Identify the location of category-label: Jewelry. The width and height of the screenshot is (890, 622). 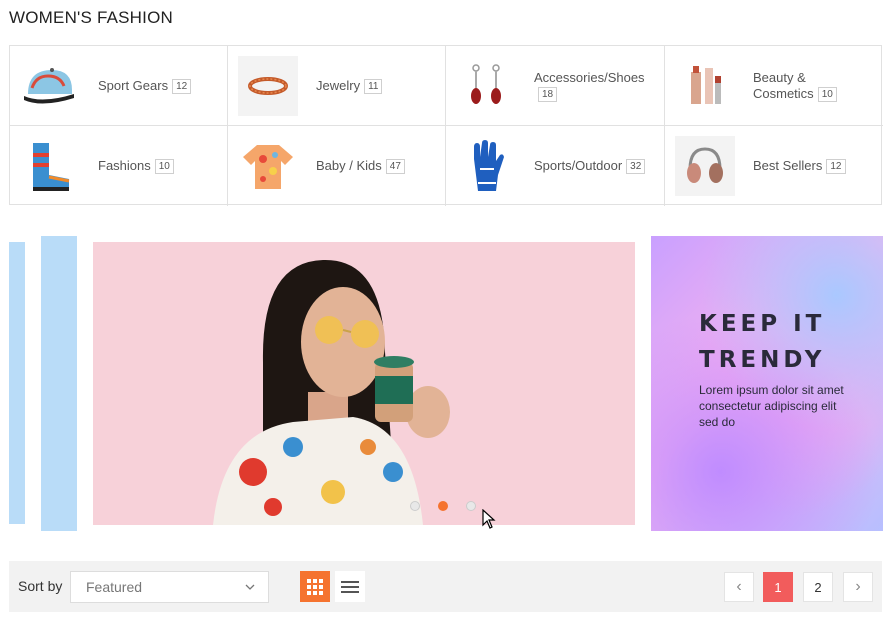
(338, 85).